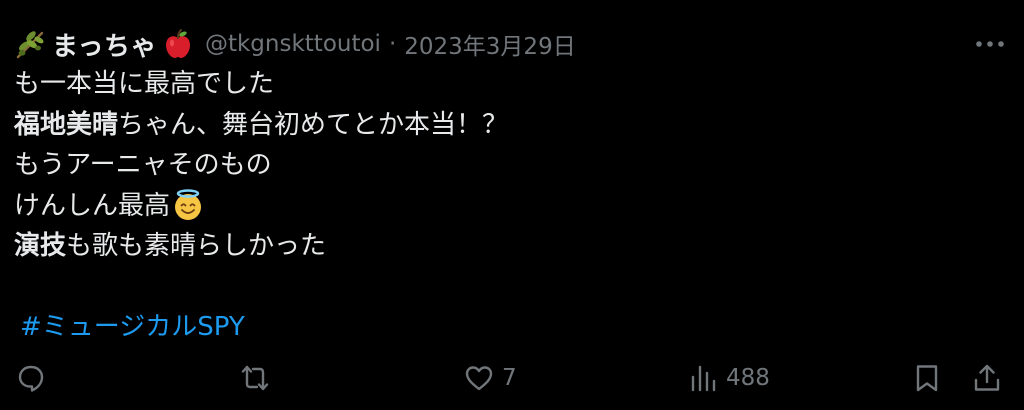  I want to click on author-handle: @tkgnskttoutoi, so click(293, 44).